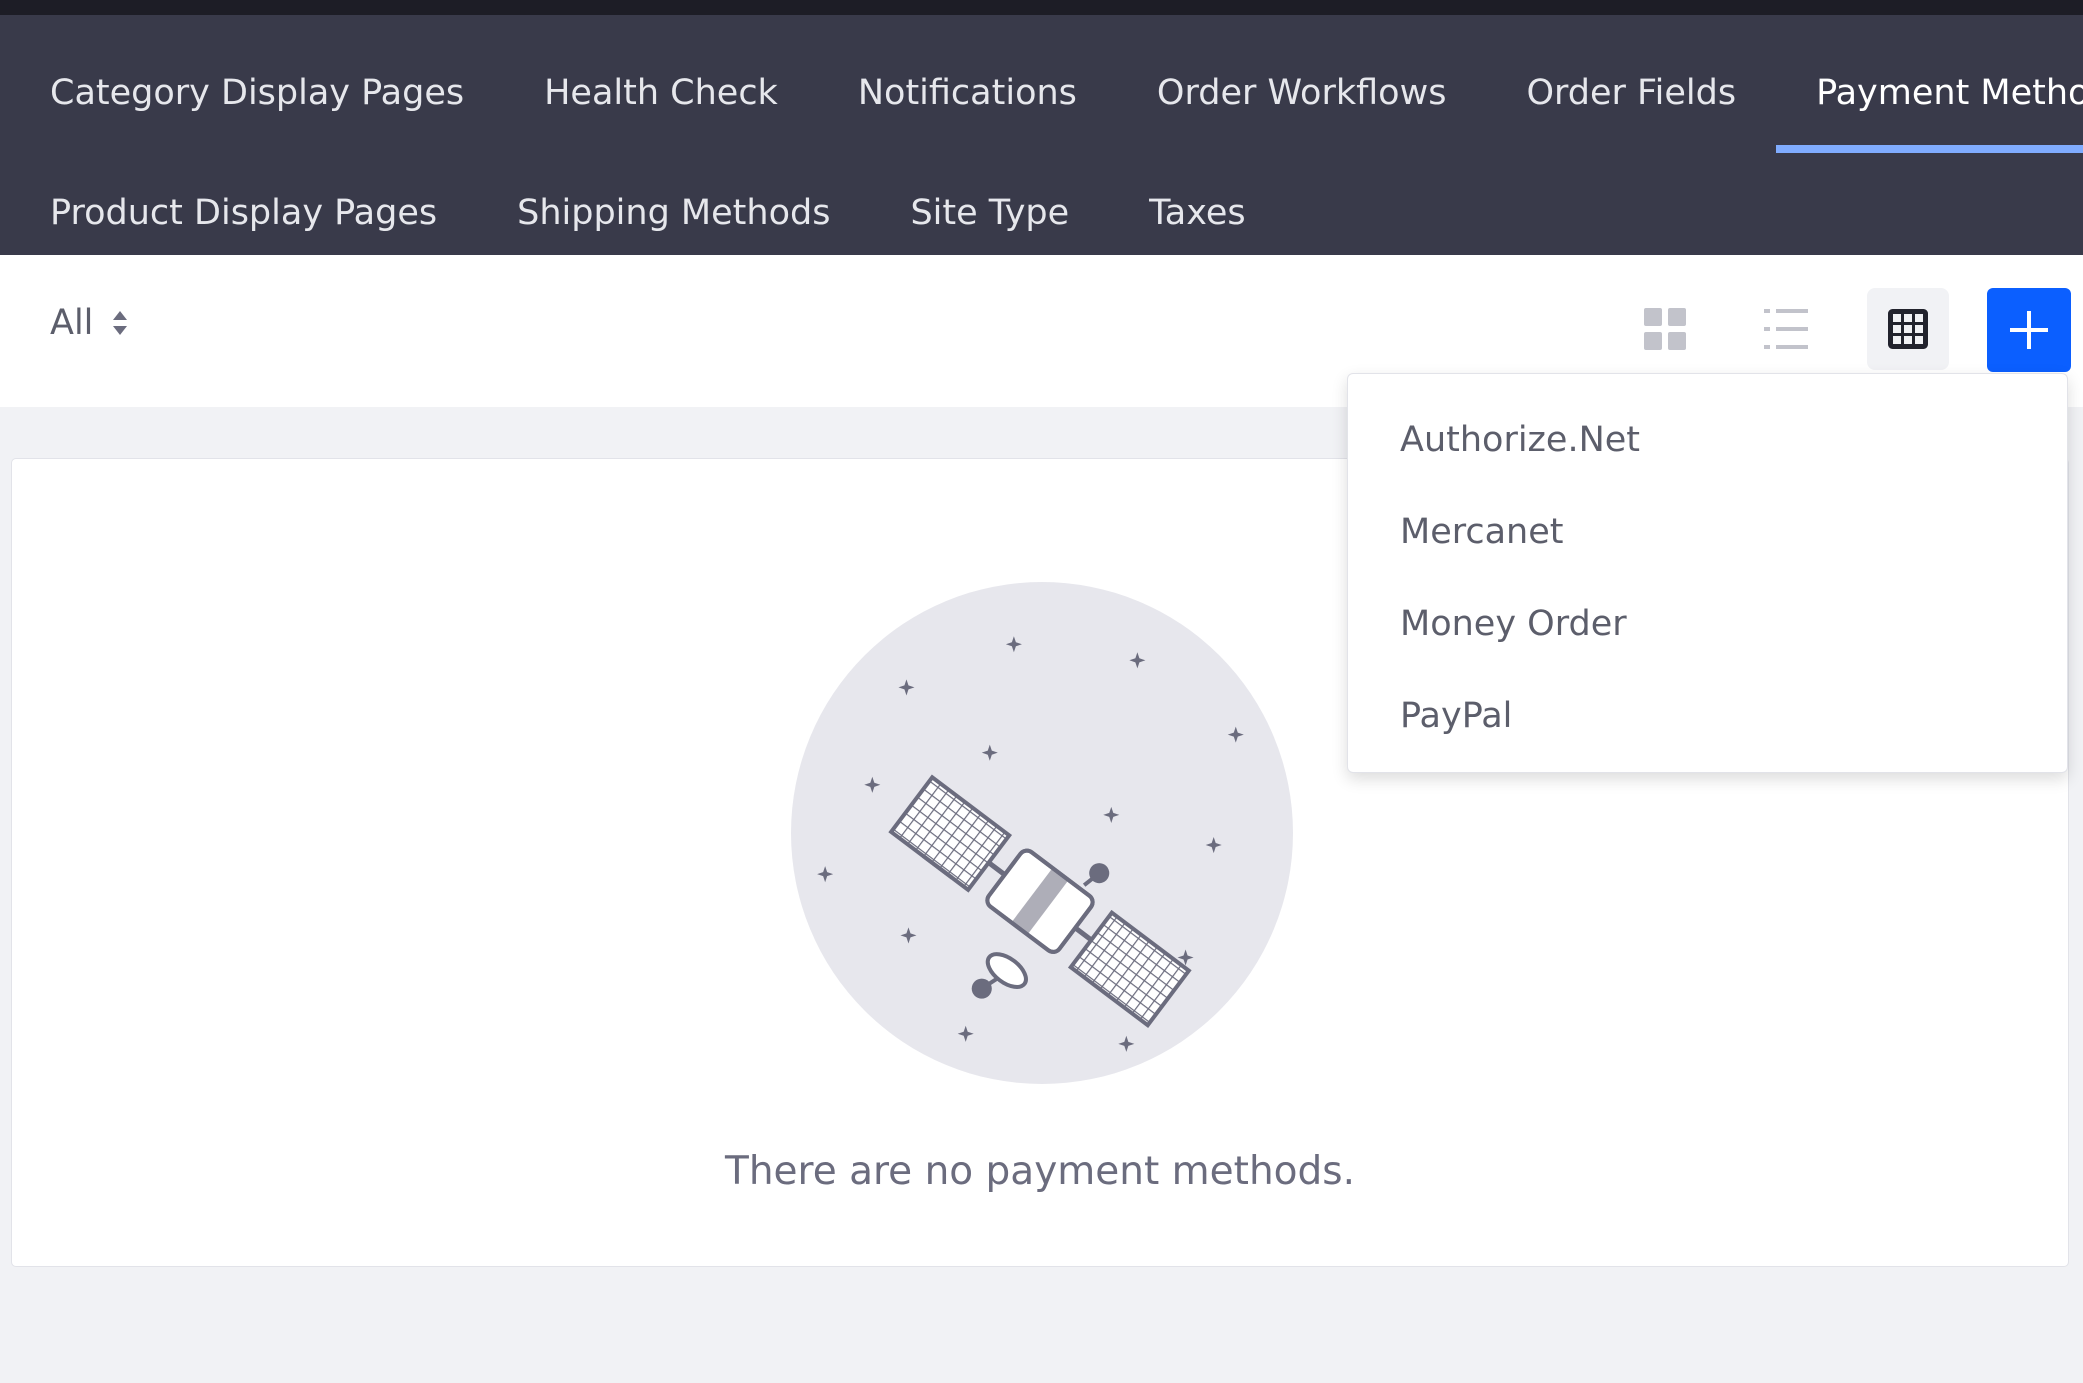 This screenshot has height=1383, width=2083. Describe the element at coordinates (1631, 93) in the screenshot. I see `tab-order-fields: Order Fields` at that location.